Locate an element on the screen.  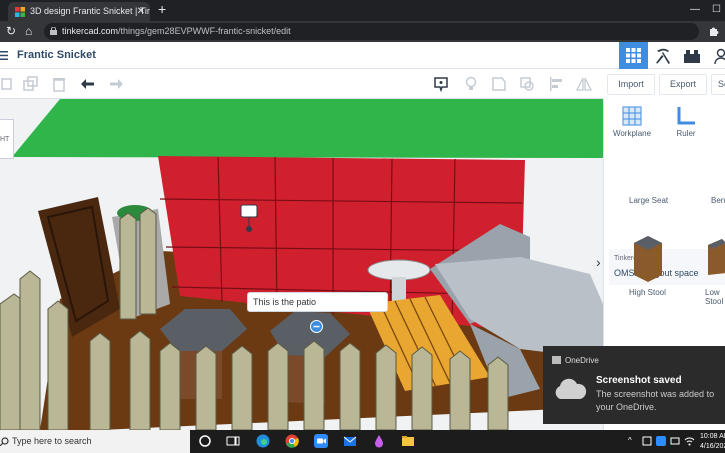
shape-label-low-stool: Low Stool is located at coordinates (714, 297).